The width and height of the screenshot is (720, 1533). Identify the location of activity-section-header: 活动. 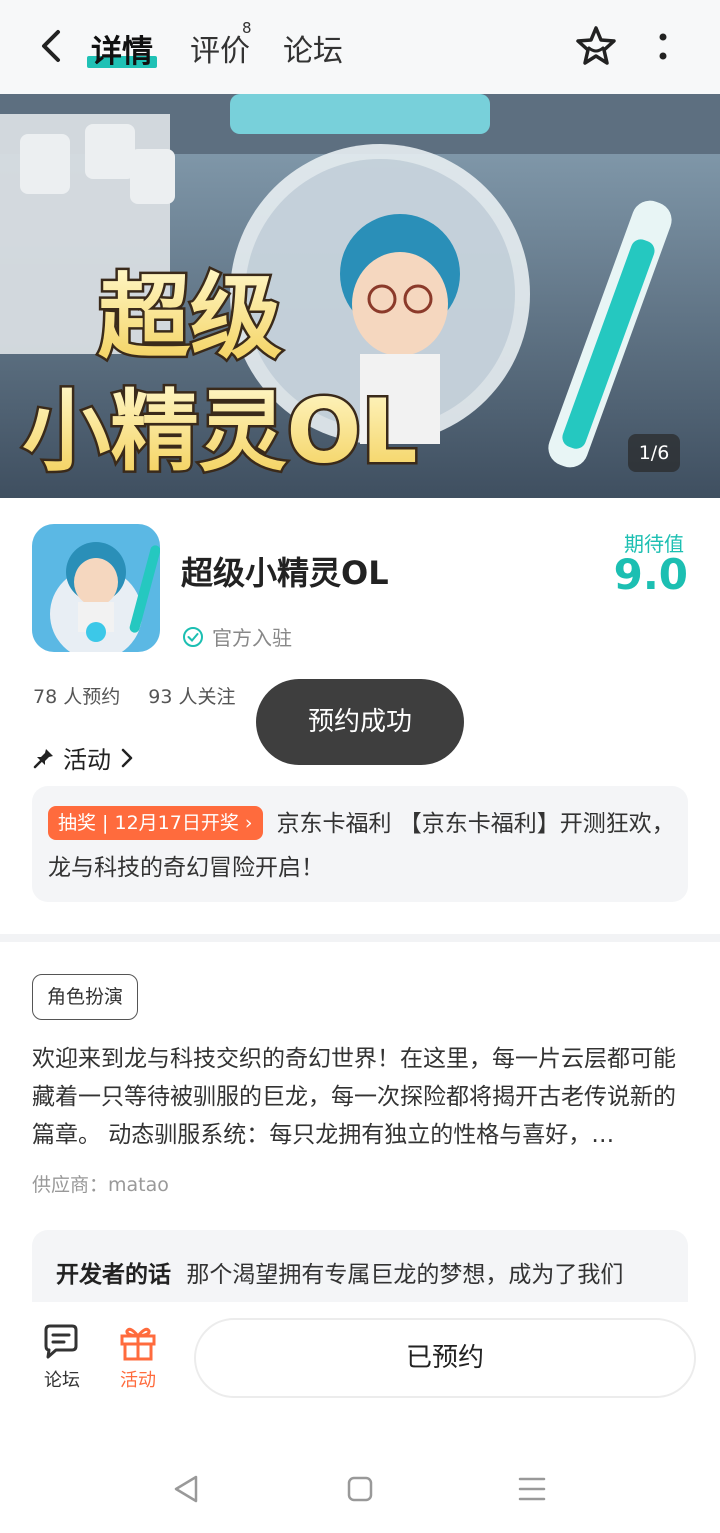
(84, 757).